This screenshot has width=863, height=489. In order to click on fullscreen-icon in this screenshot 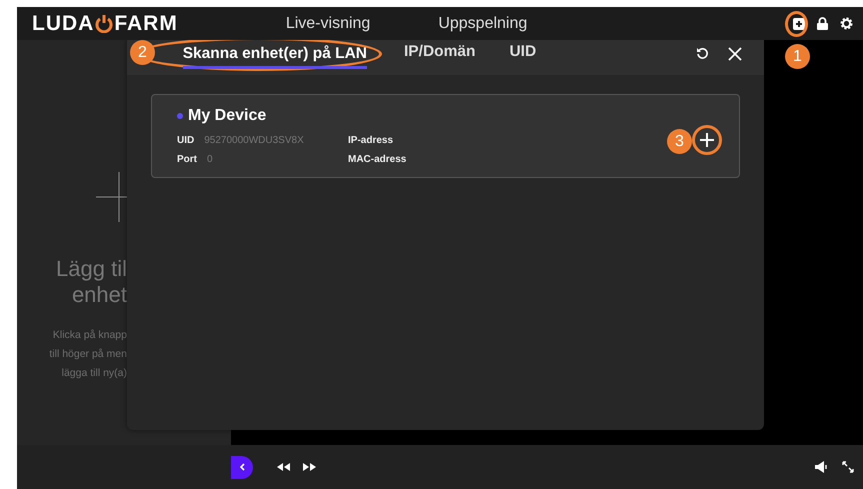, I will do `click(848, 467)`.